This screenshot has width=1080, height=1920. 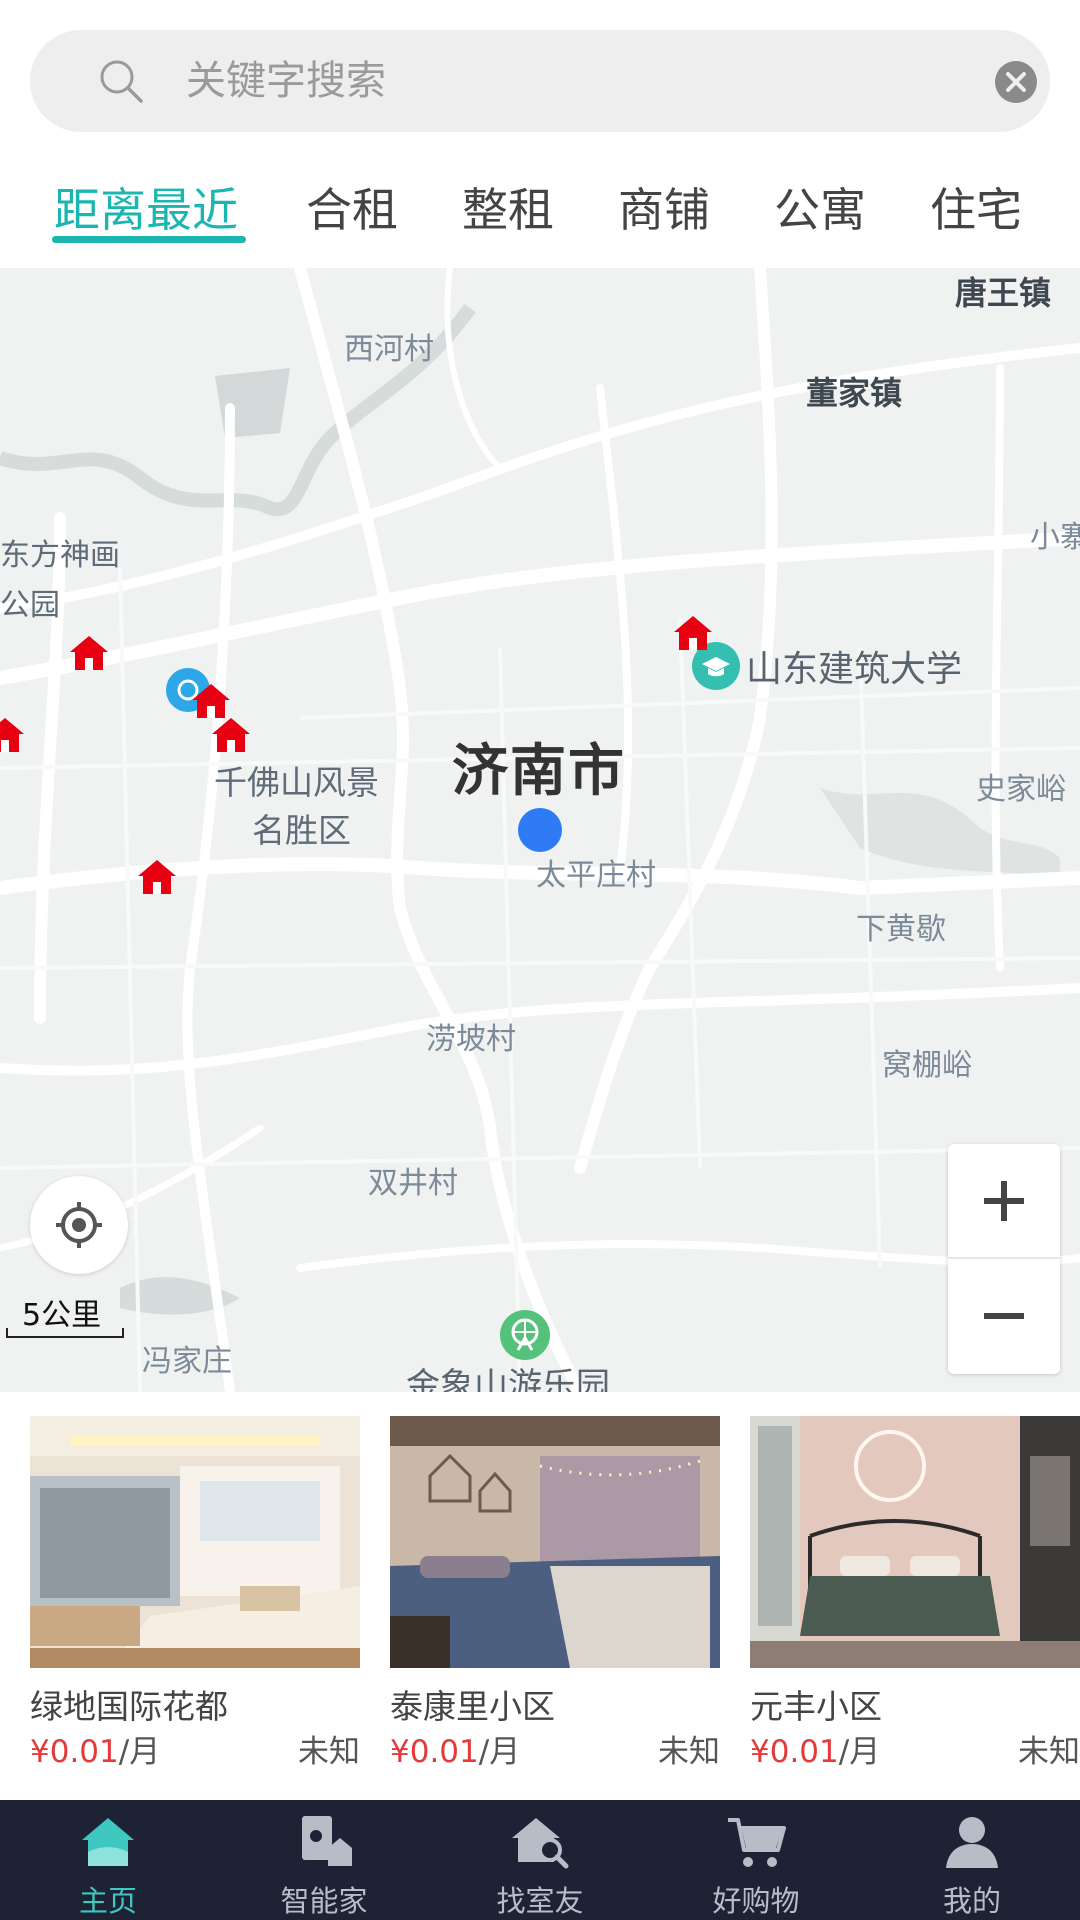 What do you see at coordinates (971, 1901) in the screenshot?
I see `nav-label: 我的` at bounding box center [971, 1901].